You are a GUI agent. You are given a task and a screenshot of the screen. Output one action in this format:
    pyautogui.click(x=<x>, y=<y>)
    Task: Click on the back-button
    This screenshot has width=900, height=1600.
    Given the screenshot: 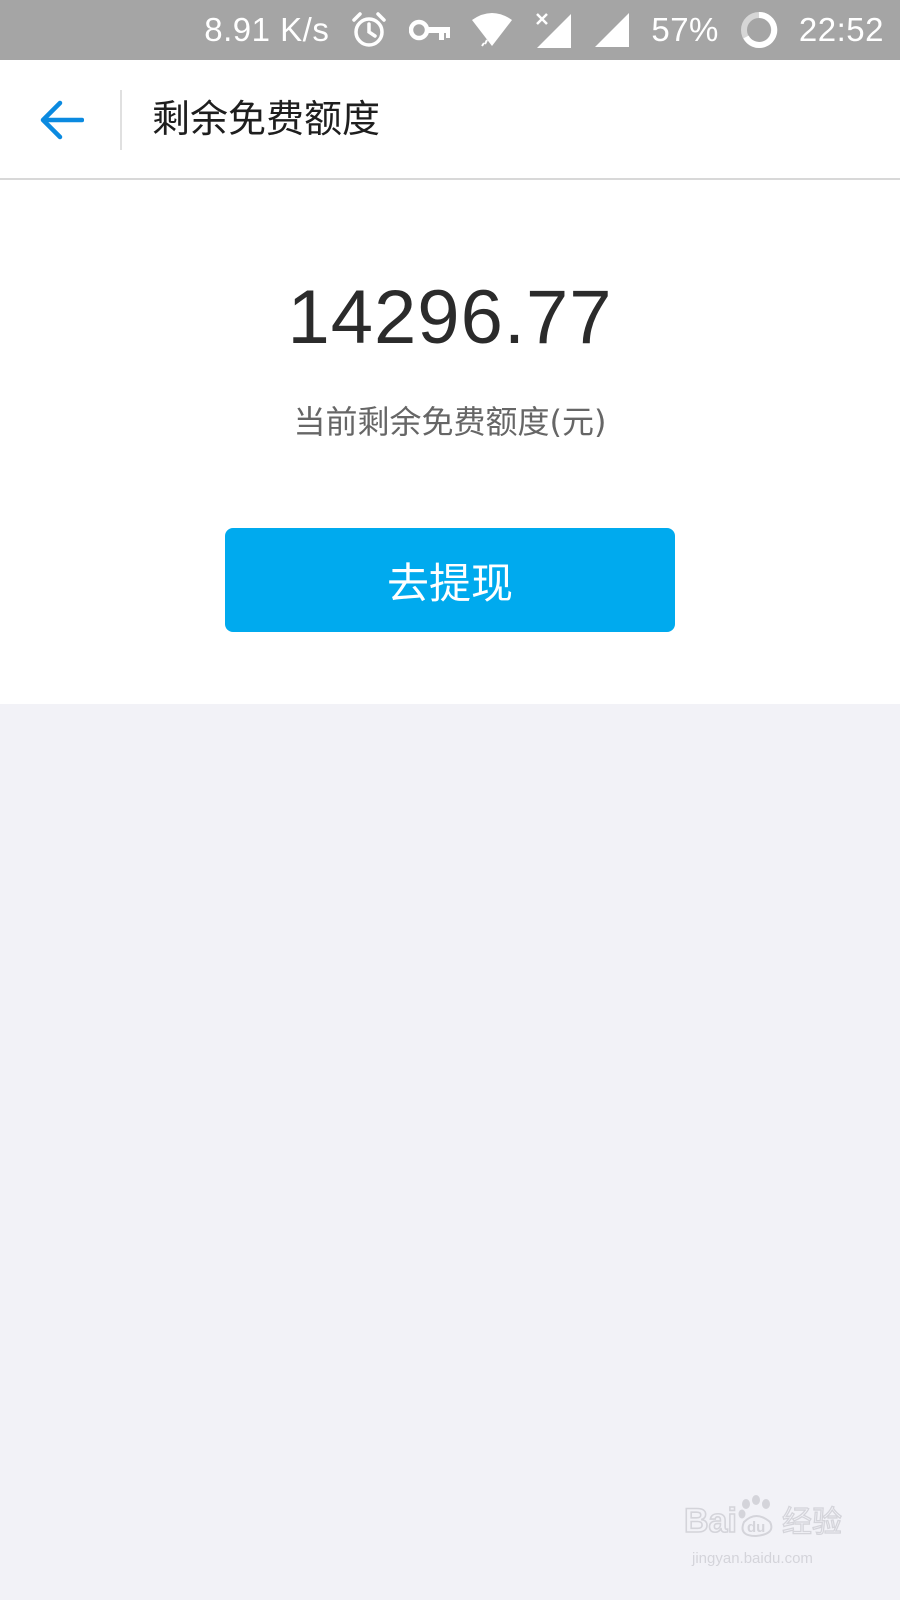 What is the action you would take?
    pyautogui.click(x=62, y=120)
    